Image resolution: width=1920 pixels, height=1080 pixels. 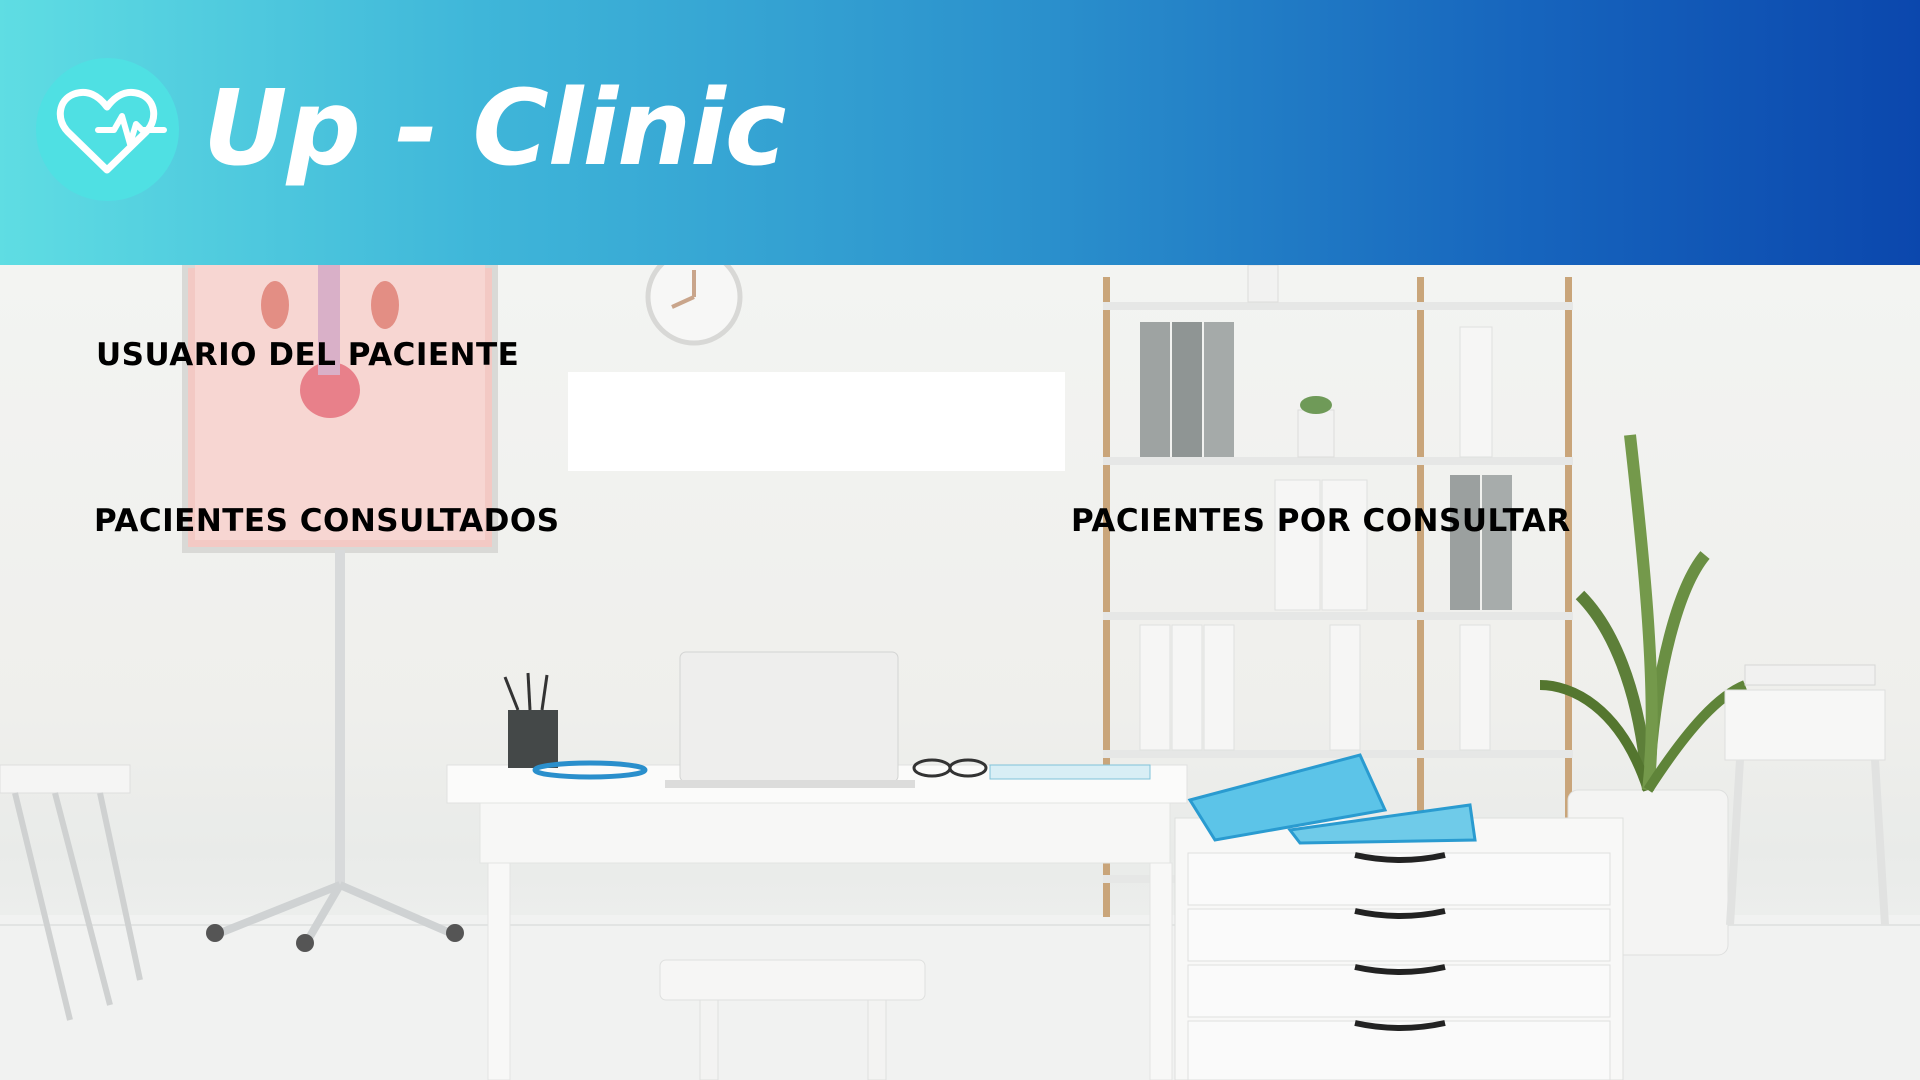 What do you see at coordinates (308, 355) in the screenshot?
I see `patient-user-label: USUARIO DEL PACIENTE` at bounding box center [308, 355].